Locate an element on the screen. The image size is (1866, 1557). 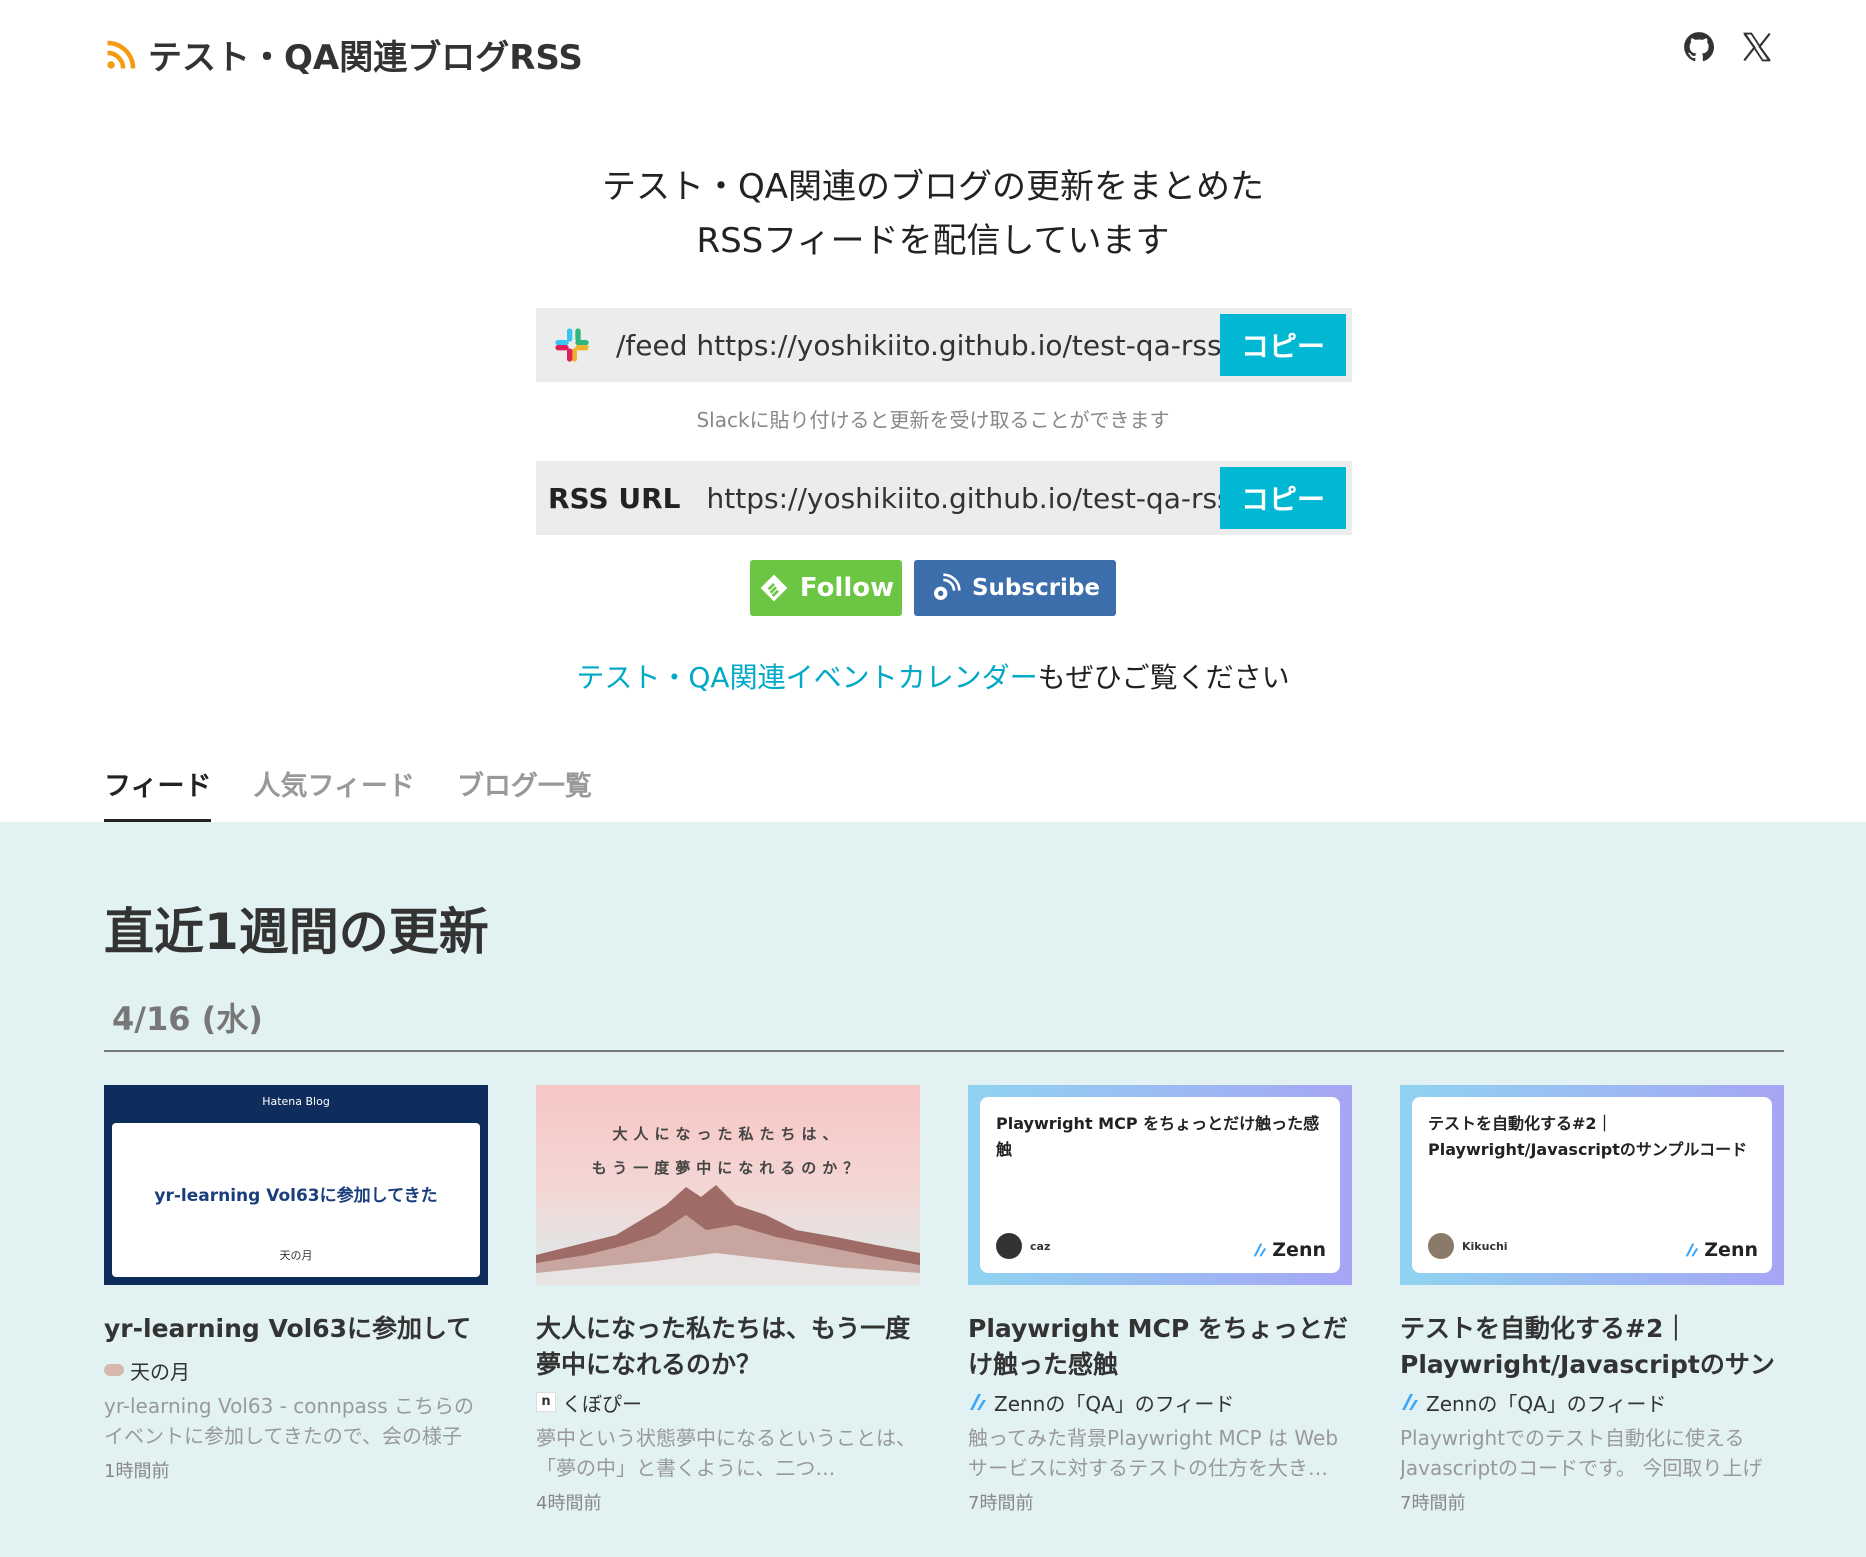
article-thumbnail: Hatena Blog yr-learning Vol63に参加してきた 天の月 is located at coordinates (296, 1185).